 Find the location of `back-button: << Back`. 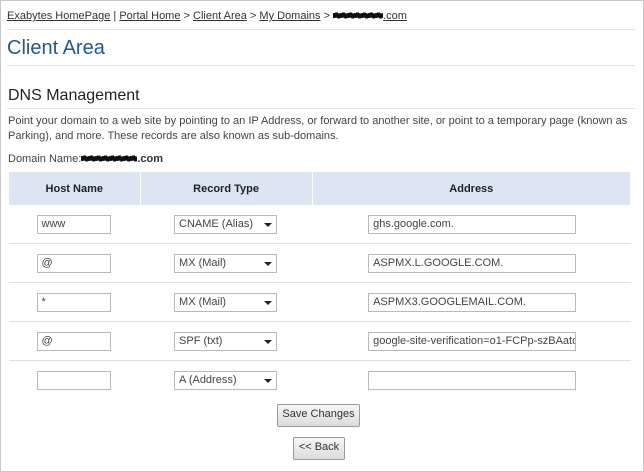

back-button: << Back is located at coordinates (319, 448).